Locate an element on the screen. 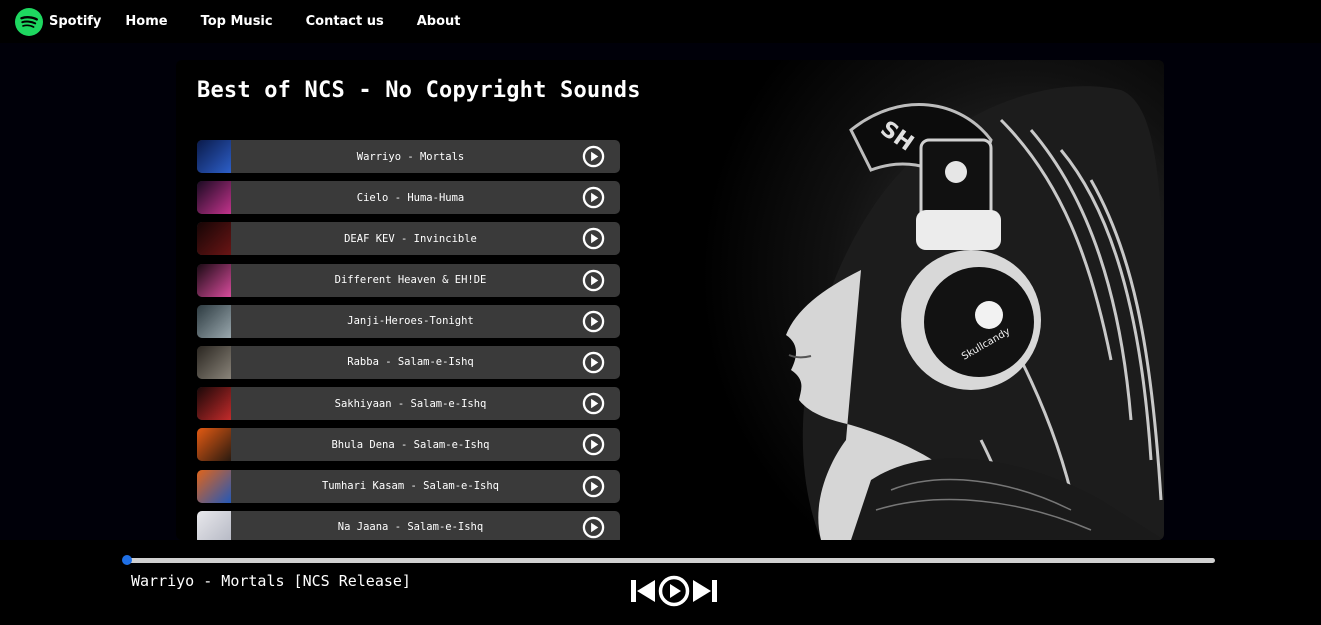  navbar: Spotify Home Top Music Contact us About is located at coordinates (660, 21).